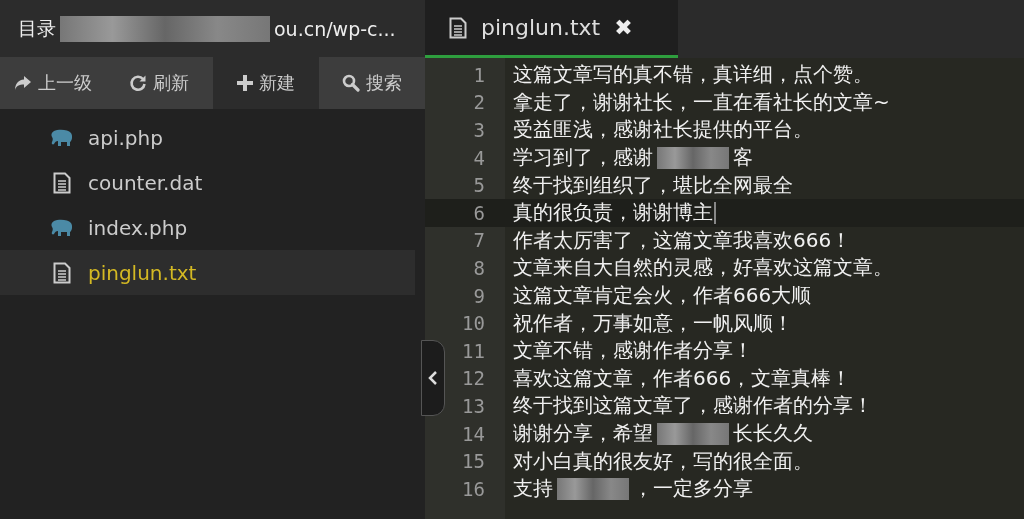 Image resolution: width=1024 pixels, height=519 pixels. Describe the element at coordinates (207, 137) in the screenshot. I see `file-item: api.php` at that location.